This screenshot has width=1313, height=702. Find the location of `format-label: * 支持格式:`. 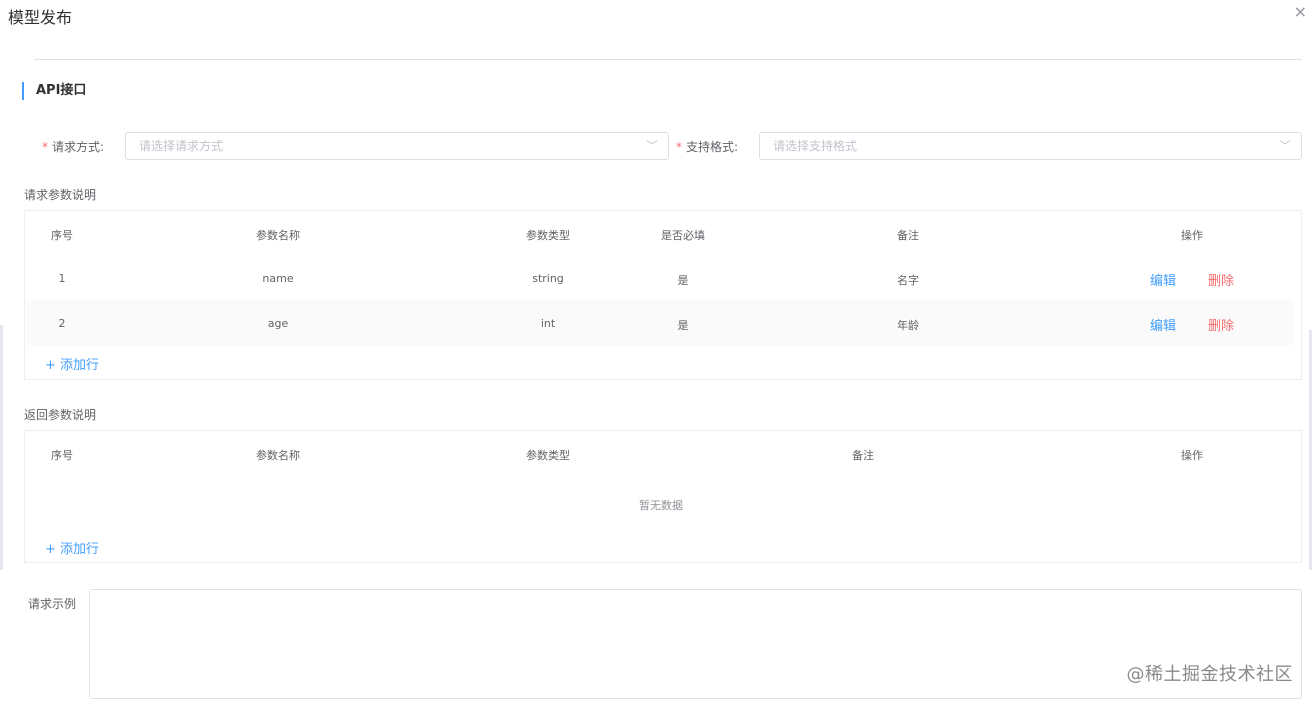

format-label: * 支持格式: is located at coordinates (707, 146).